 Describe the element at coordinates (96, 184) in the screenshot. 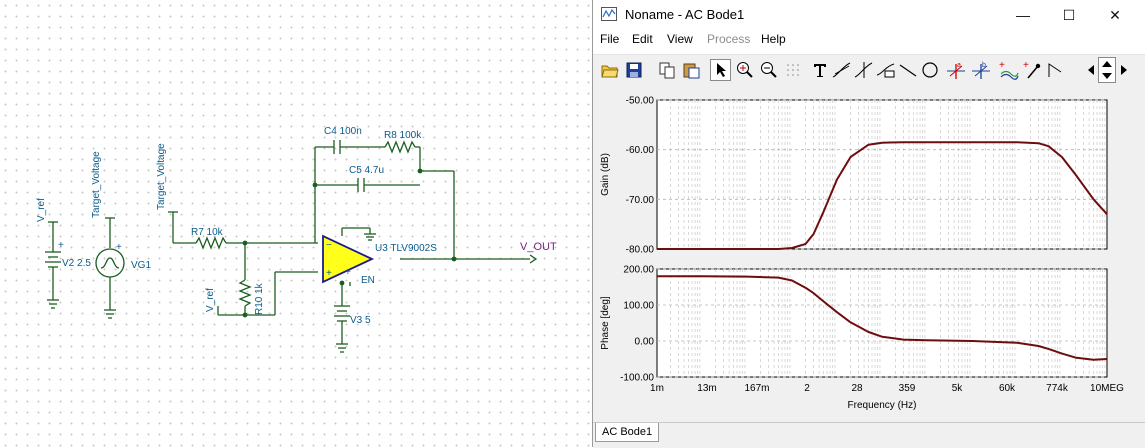

I see `target-voltage-label-left: Target_Voltage` at that location.